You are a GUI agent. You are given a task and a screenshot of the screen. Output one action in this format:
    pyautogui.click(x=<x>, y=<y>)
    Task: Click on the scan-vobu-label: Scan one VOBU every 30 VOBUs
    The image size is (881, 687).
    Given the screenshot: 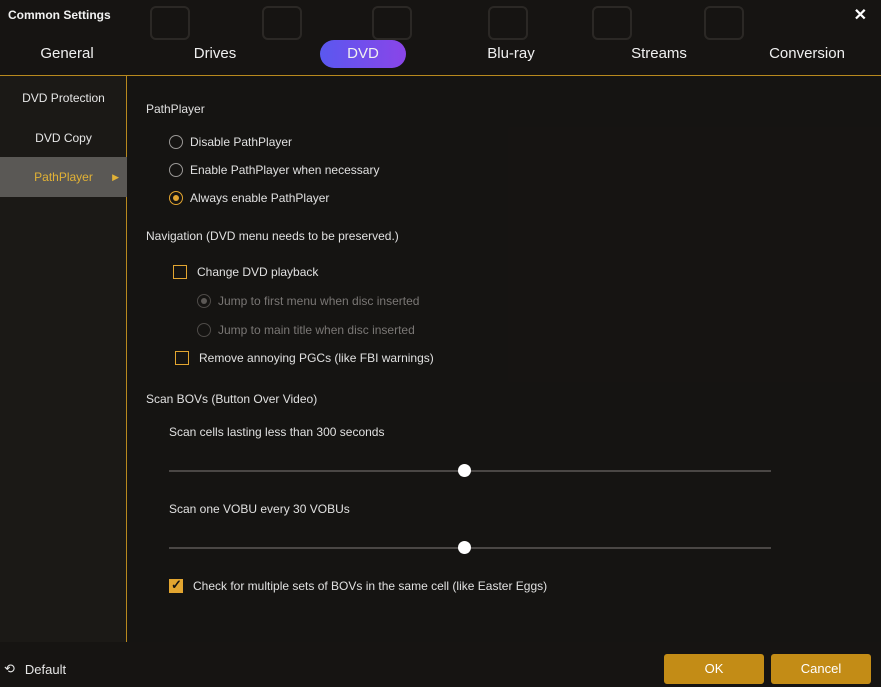 What is the action you would take?
    pyautogui.click(x=259, y=509)
    